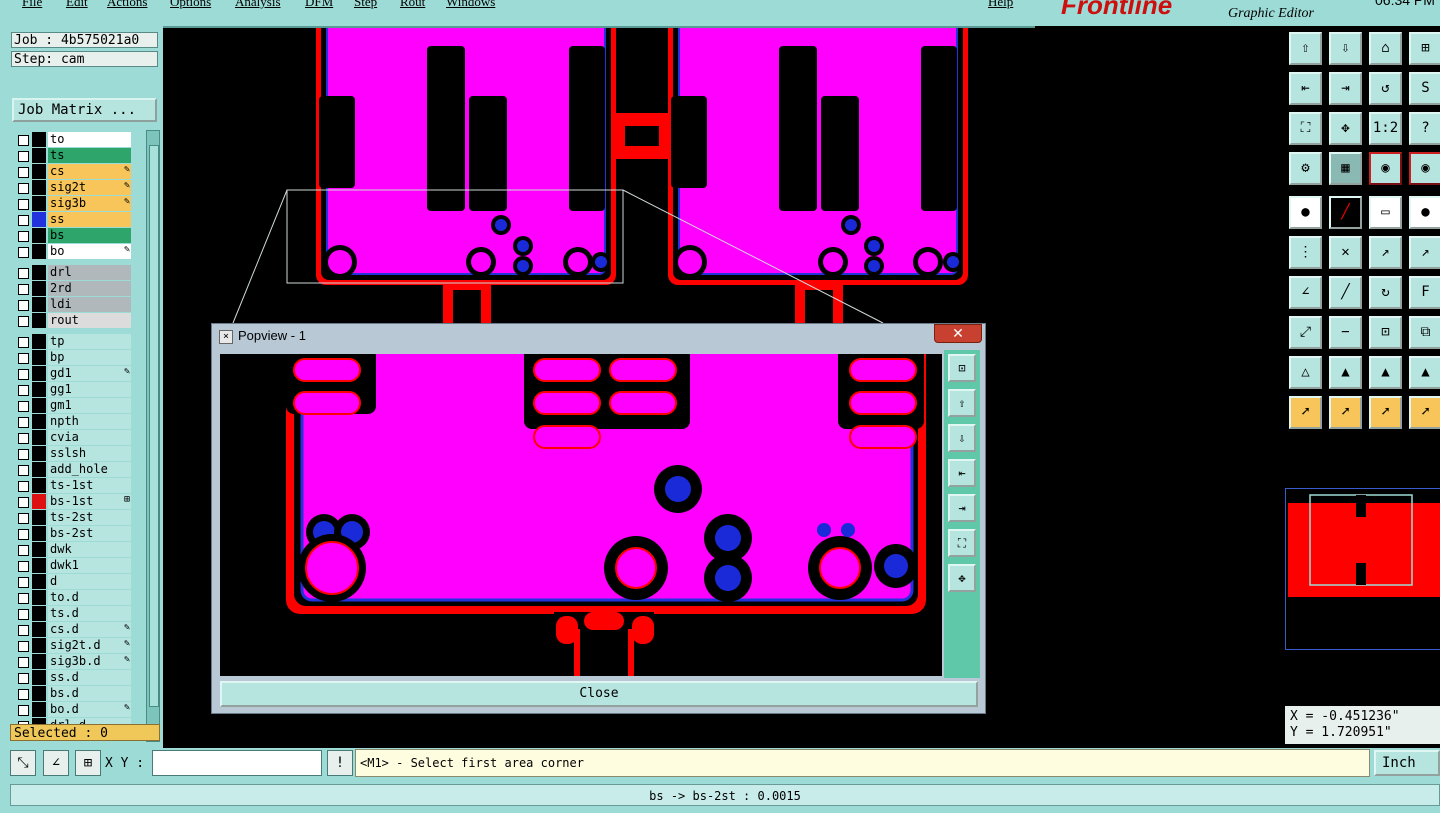 This screenshot has width=1440, height=813. Describe the element at coordinates (599, 694) in the screenshot. I see `popview-close-button: Close` at that location.